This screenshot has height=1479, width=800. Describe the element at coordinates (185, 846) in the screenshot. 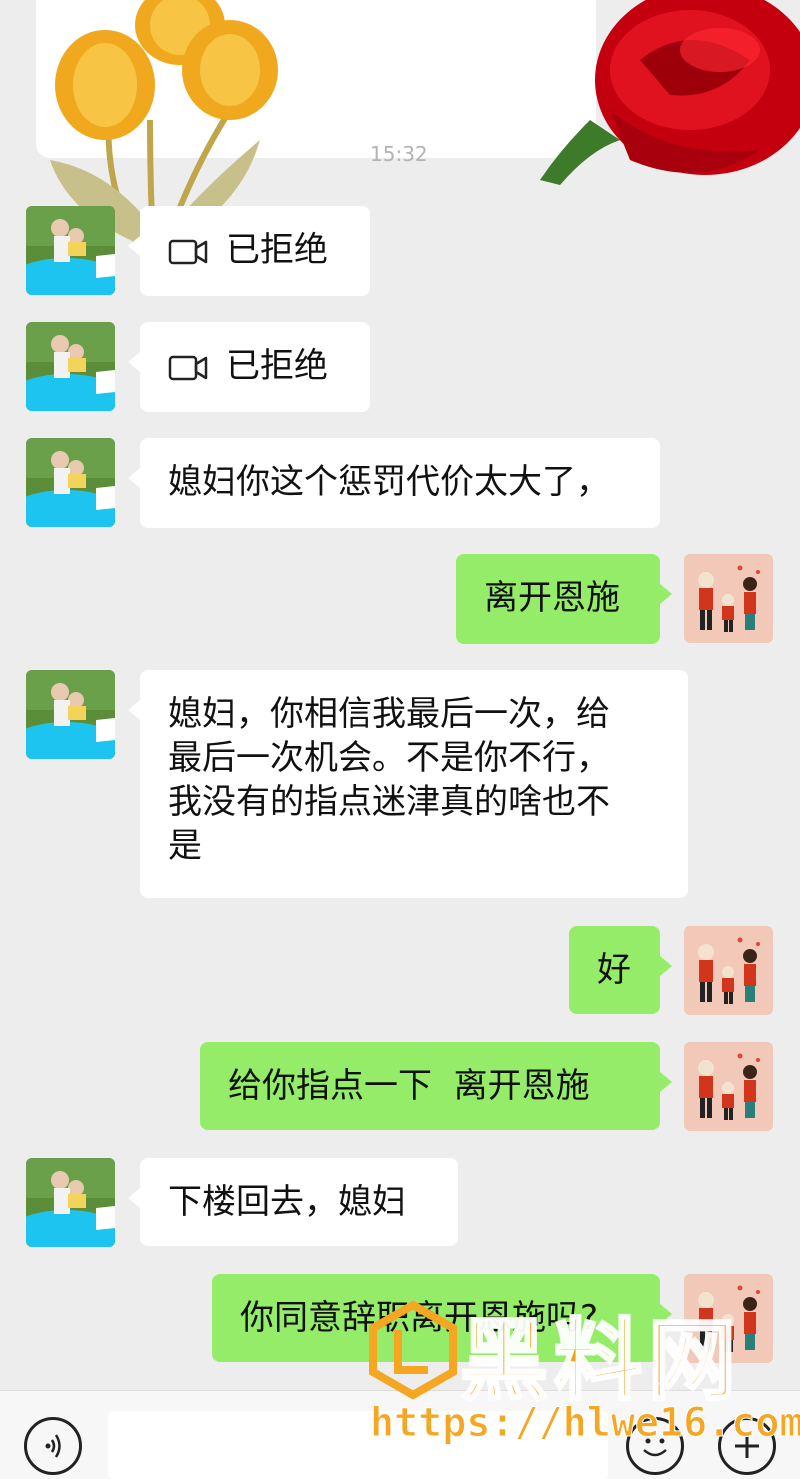

I see `message-line: 是` at that location.